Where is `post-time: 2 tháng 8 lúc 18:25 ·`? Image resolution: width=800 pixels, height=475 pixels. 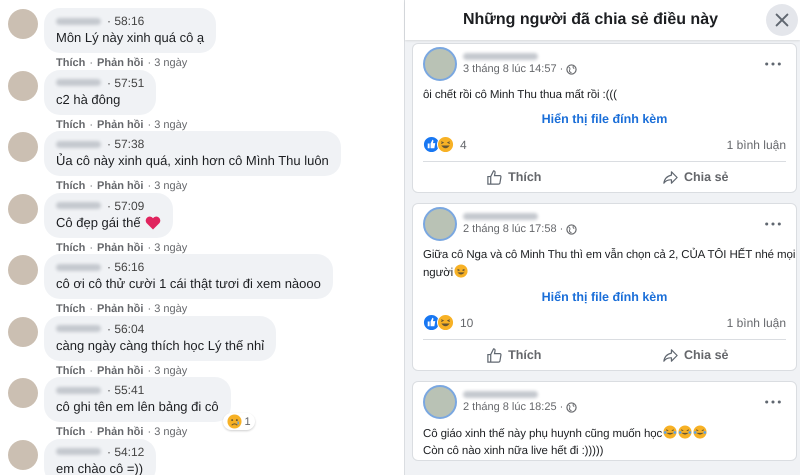
post-time: 2 tháng 8 lúc 18:25 · is located at coordinates (513, 407).